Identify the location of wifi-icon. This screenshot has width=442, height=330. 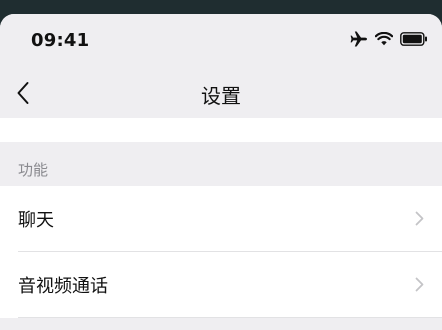
(384, 39).